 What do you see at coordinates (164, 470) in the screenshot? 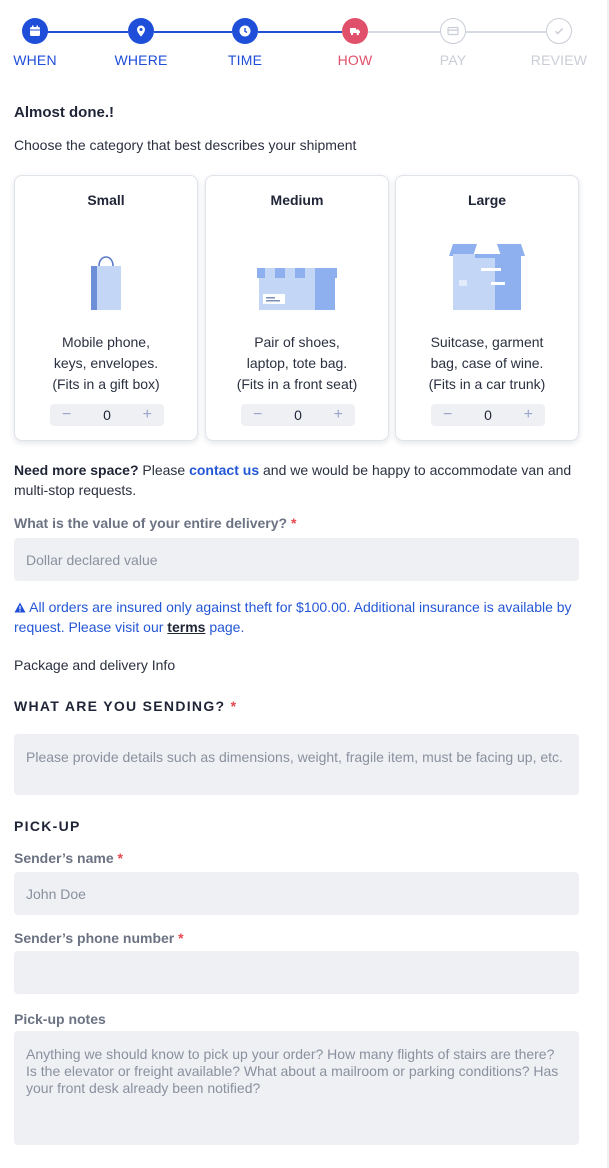
I see `more-space-pre: Please` at bounding box center [164, 470].